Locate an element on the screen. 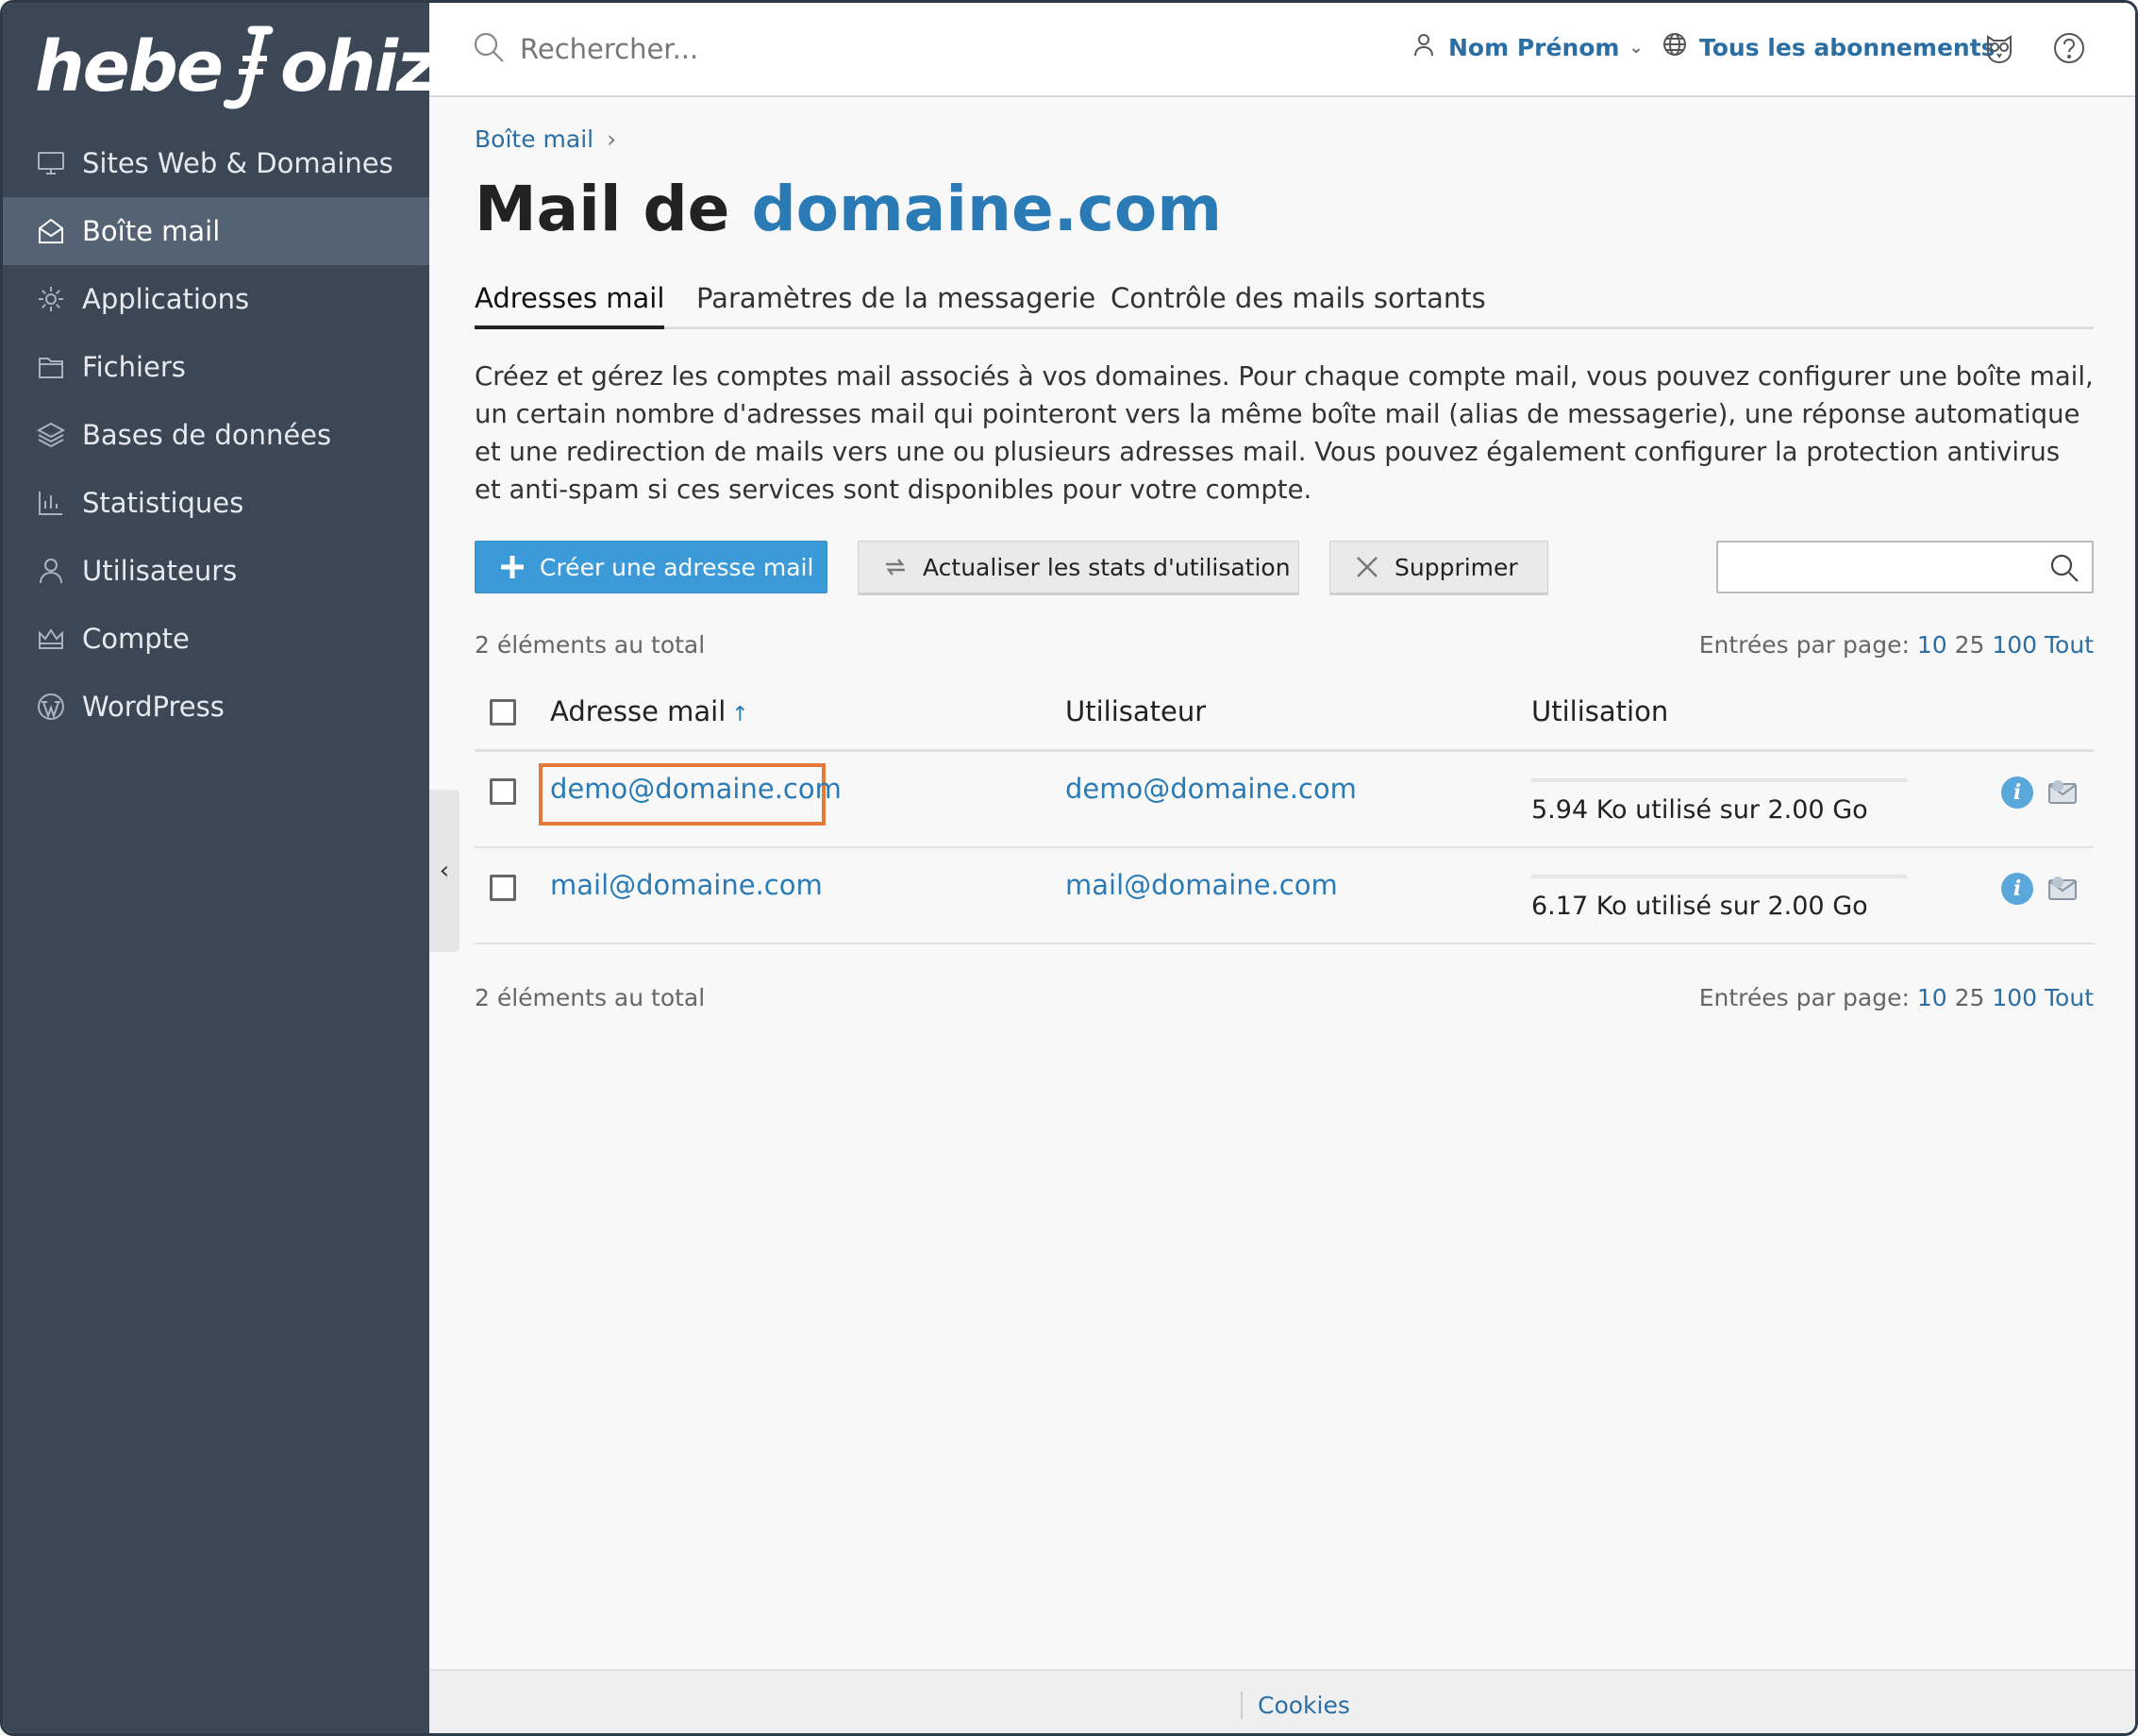 The image size is (2138, 1736). refresh-stats-label: Actualiser les stats d'utilisation is located at coordinates (1107, 567).